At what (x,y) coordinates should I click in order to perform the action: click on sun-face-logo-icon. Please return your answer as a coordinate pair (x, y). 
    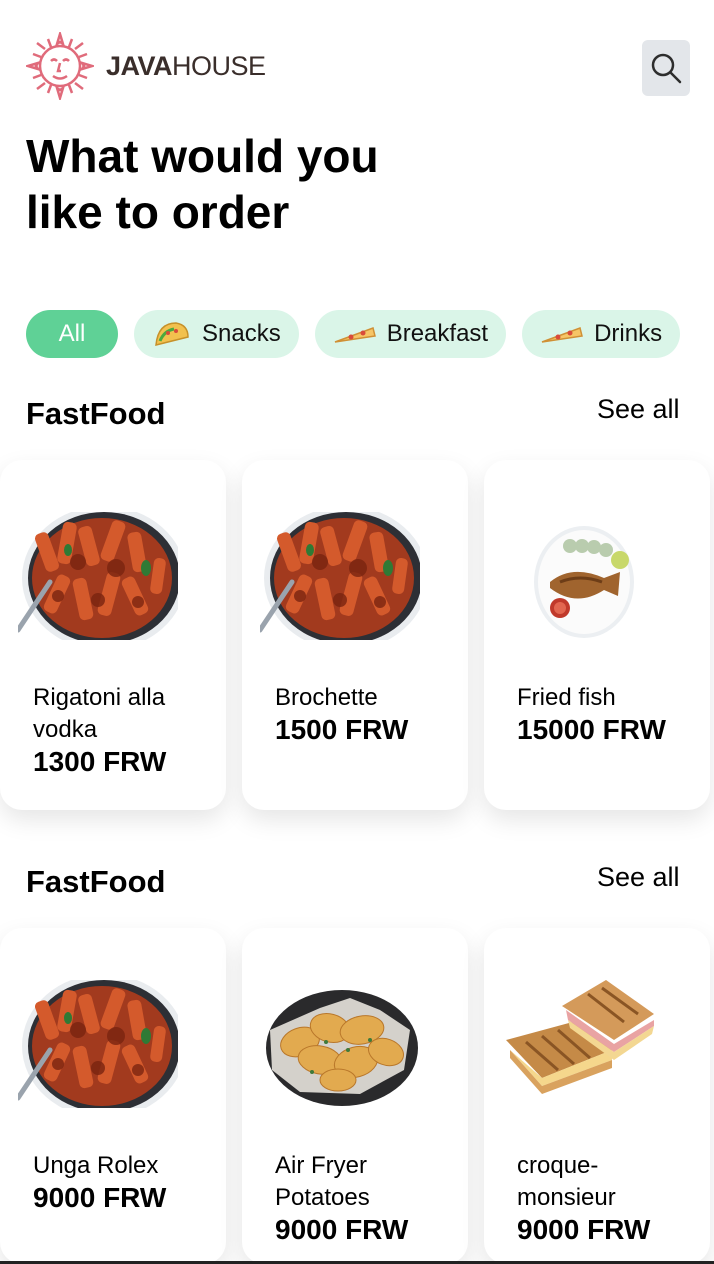
    Looking at the image, I should click on (60, 66).